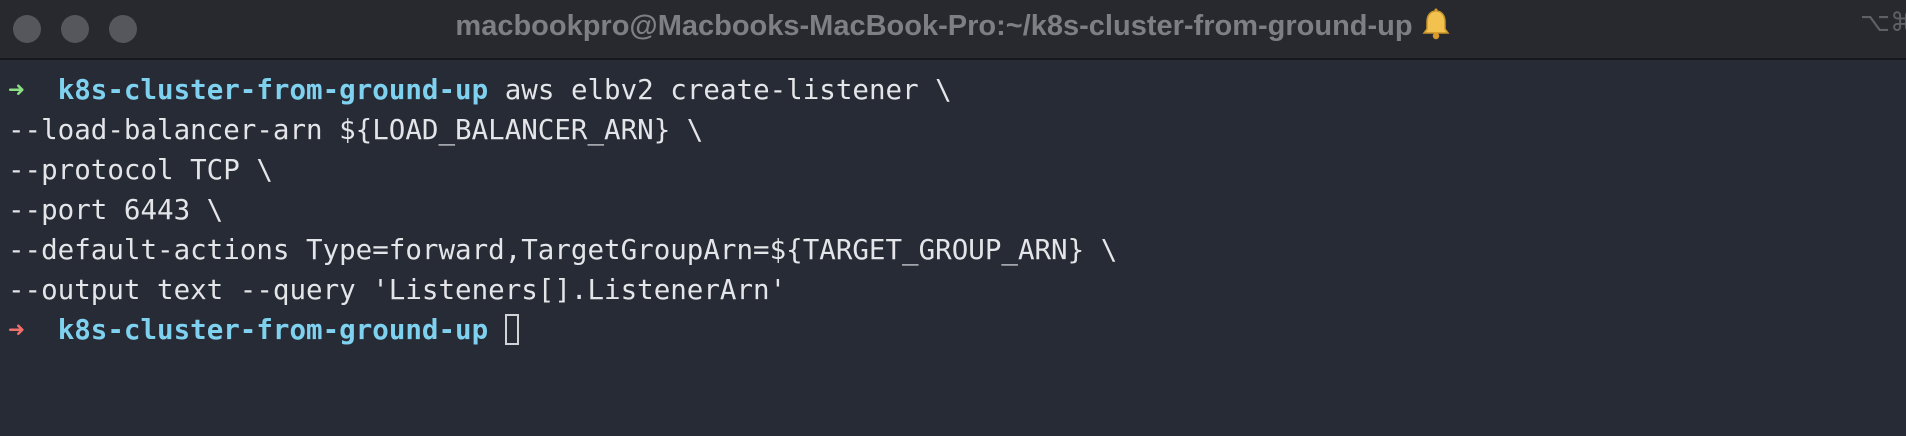 The height and width of the screenshot is (436, 1906). What do you see at coordinates (511, 329) in the screenshot?
I see `text-cursor` at bounding box center [511, 329].